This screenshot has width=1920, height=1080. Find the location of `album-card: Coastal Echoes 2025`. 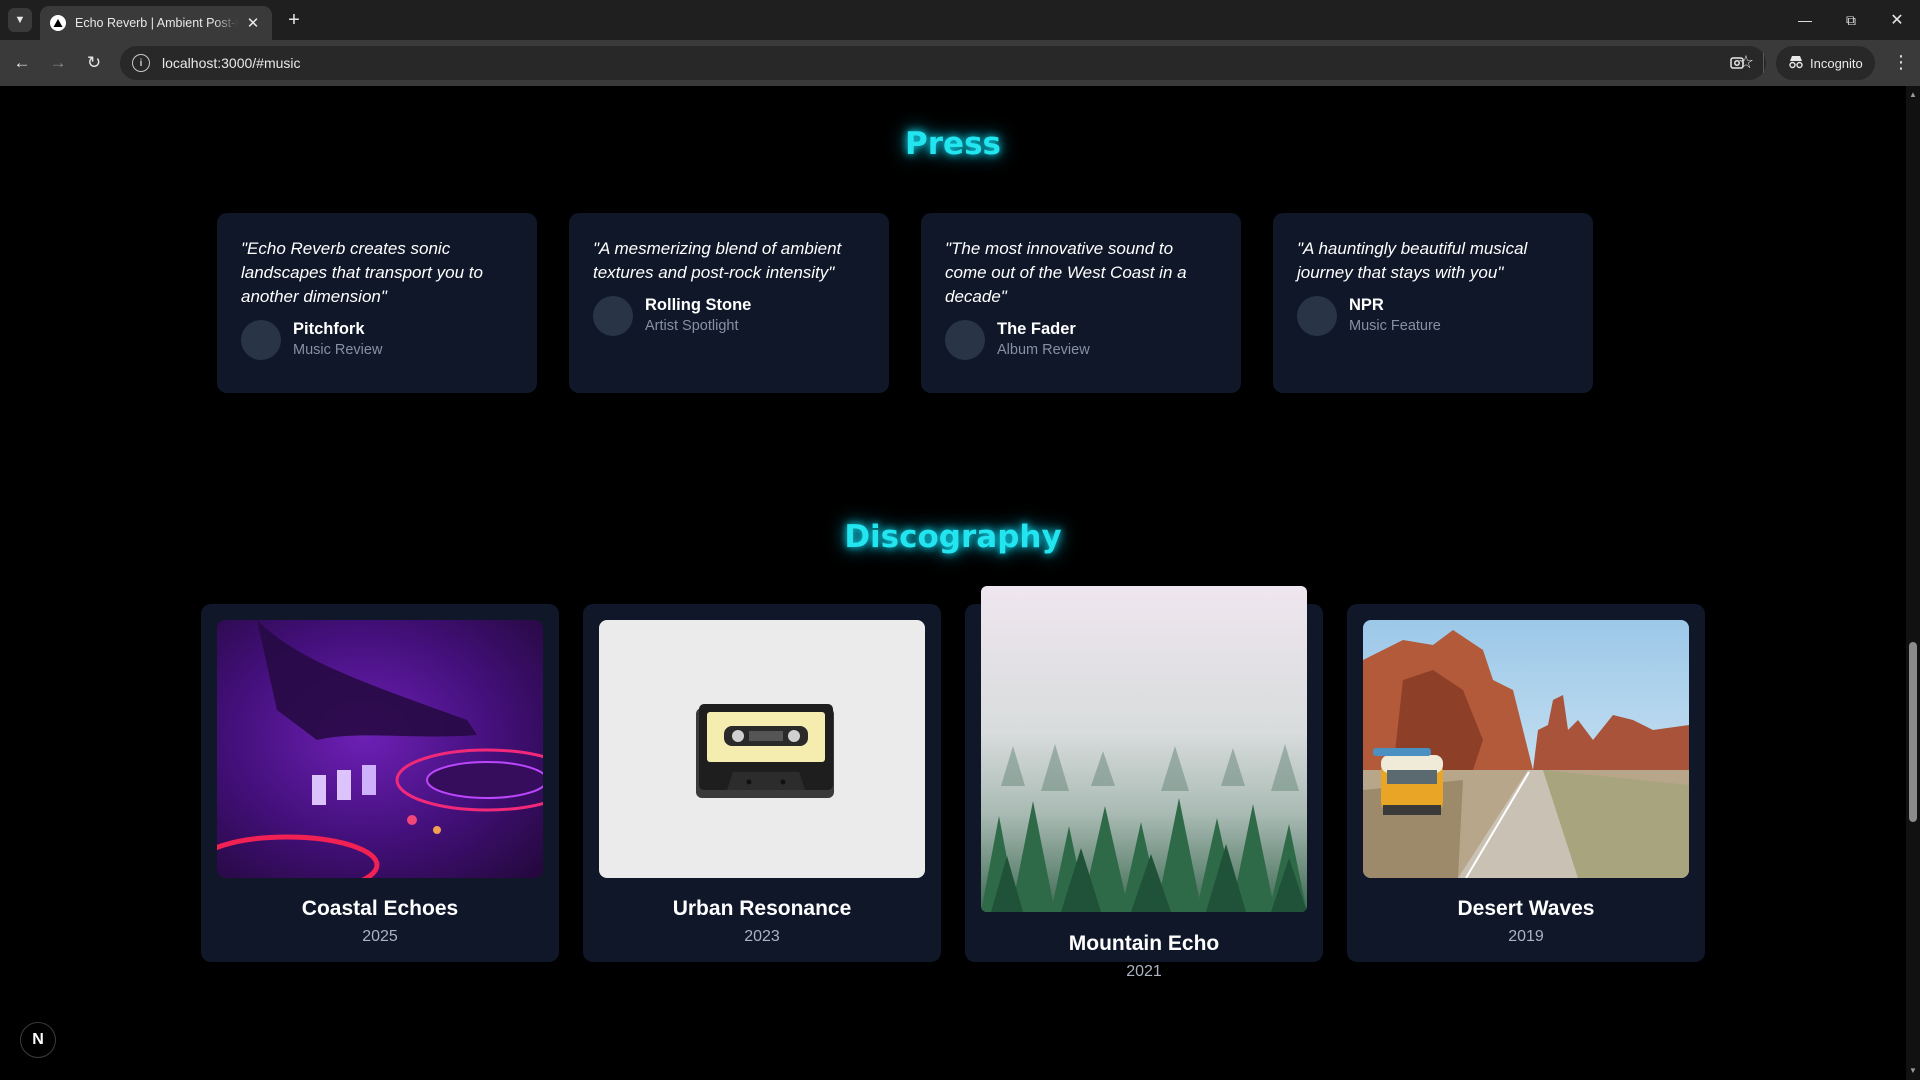

album-card: Coastal Echoes 2025 is located at coordinates (380, 783).